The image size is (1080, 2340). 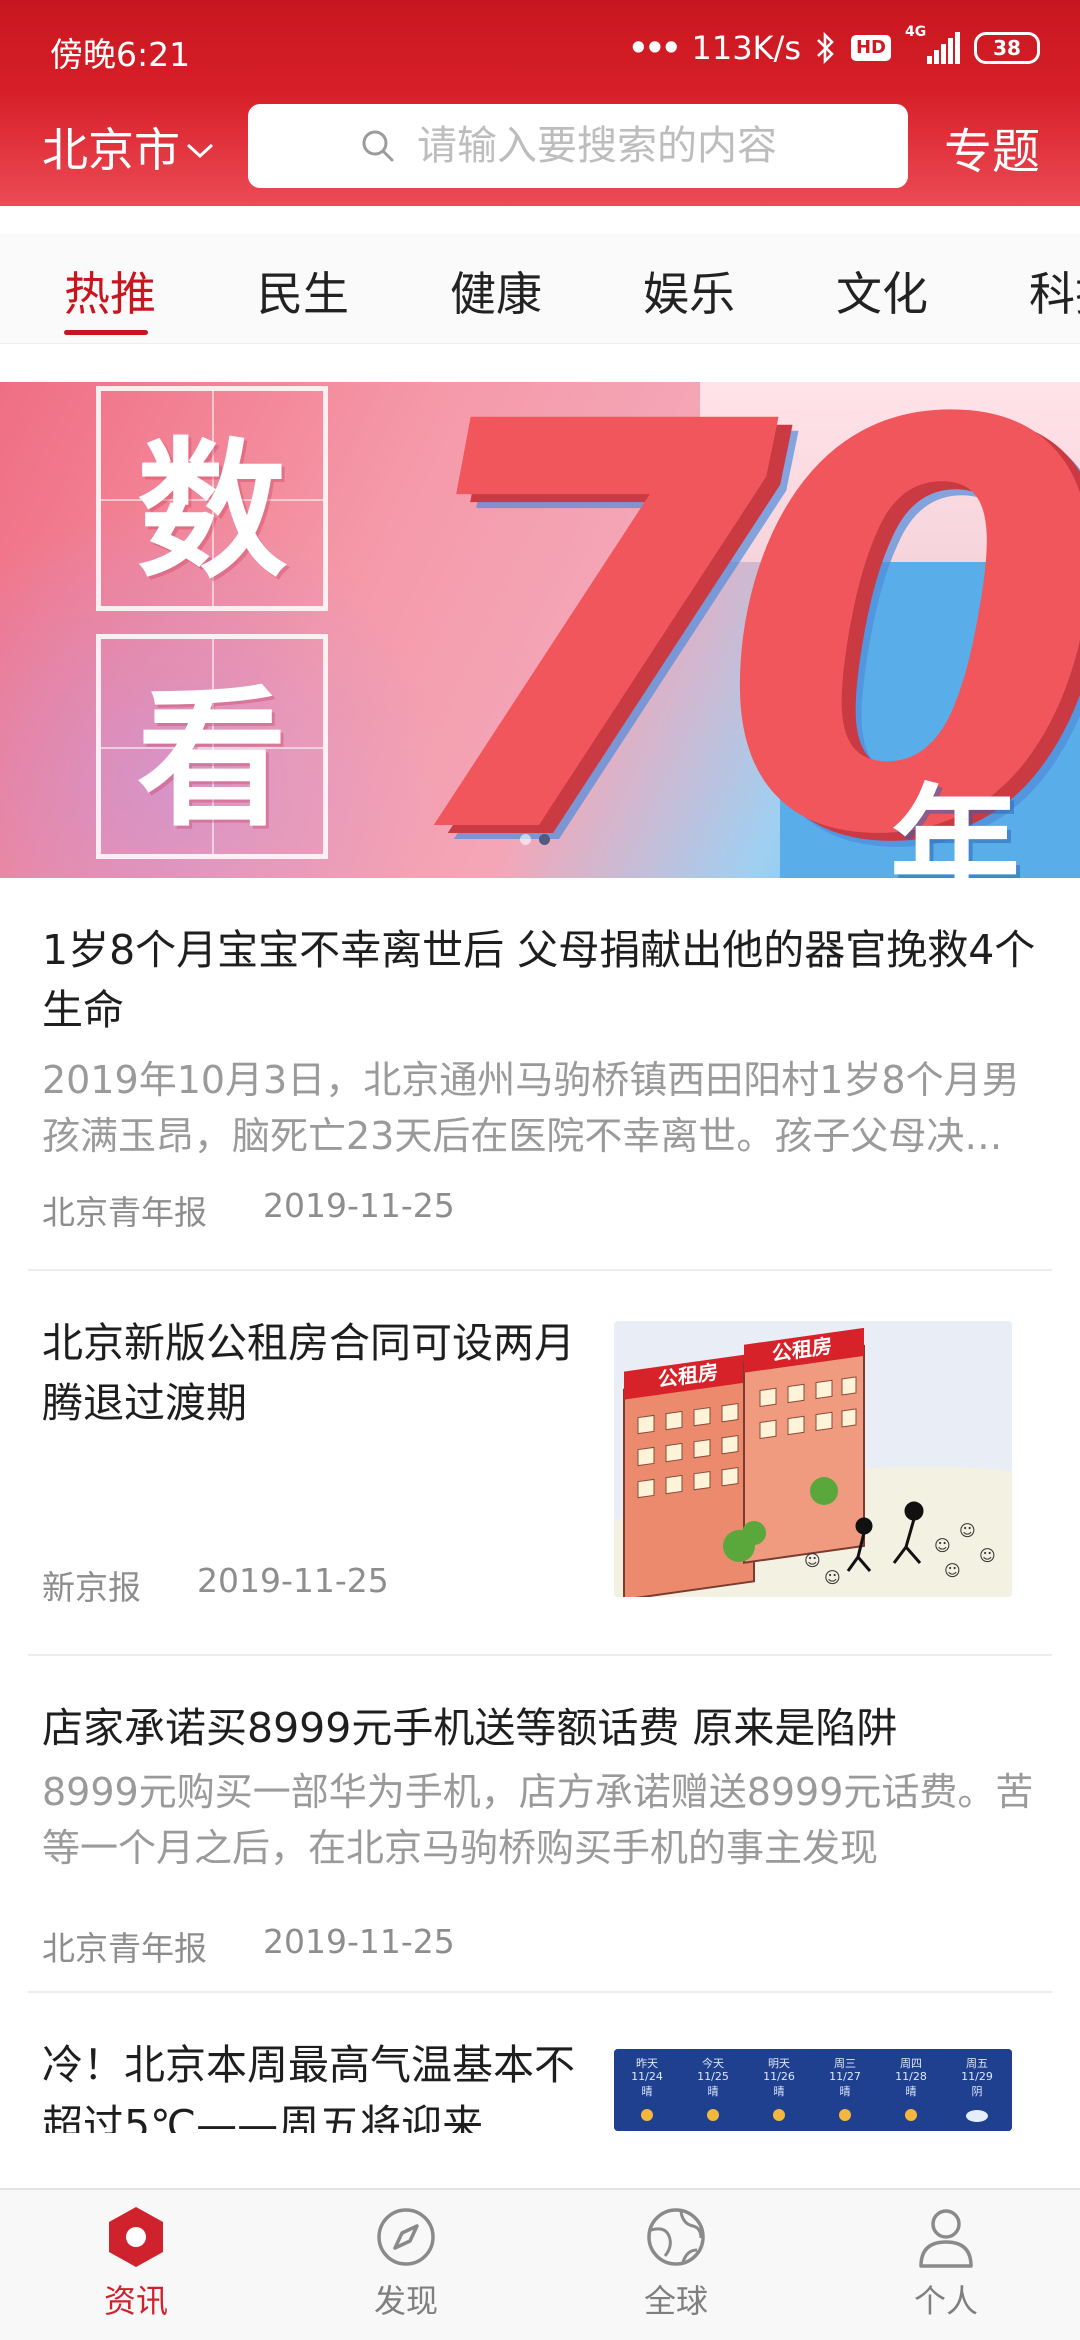 I want to click on bluetooth-icon, so click(x=825, y=48).